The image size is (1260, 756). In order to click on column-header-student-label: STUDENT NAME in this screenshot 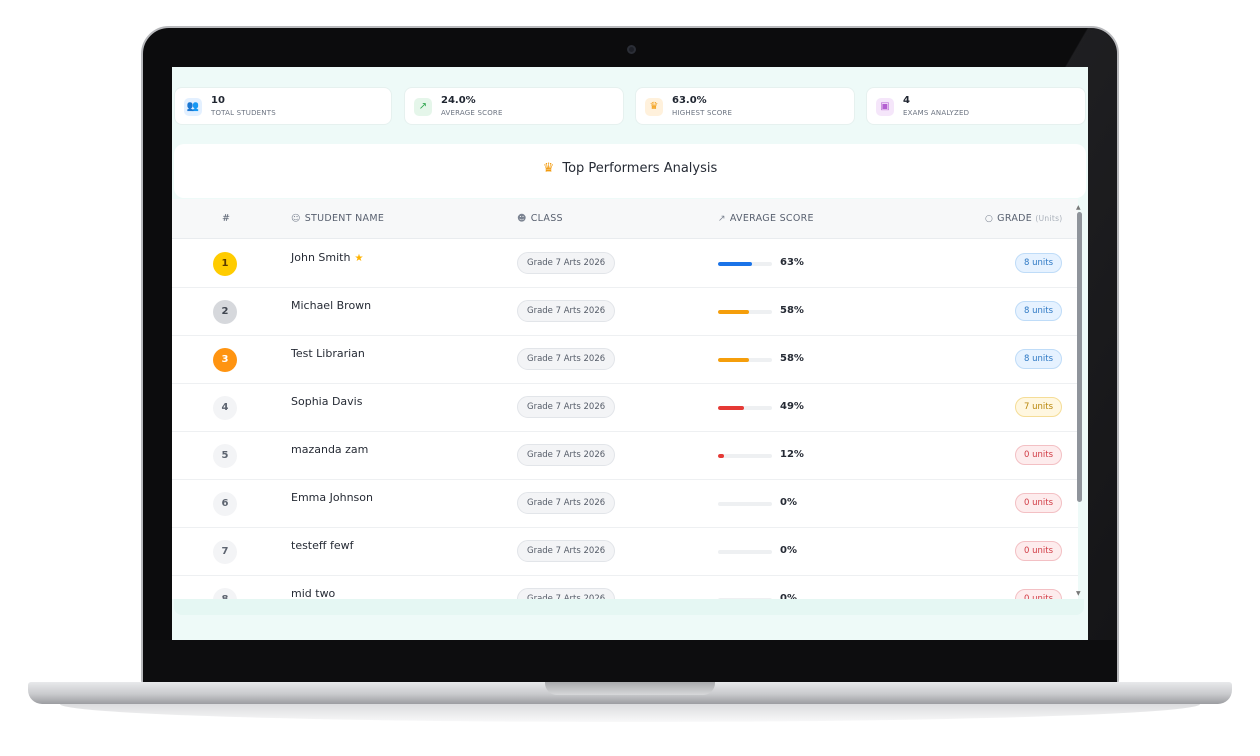, I will do `click(344, 218)`.